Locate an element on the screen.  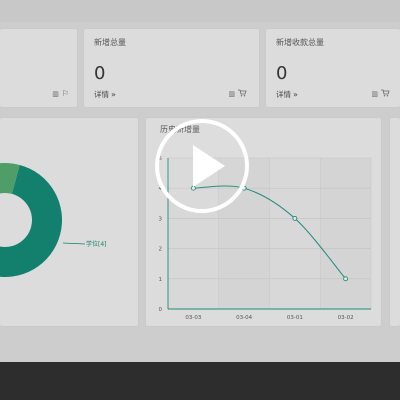
donut-label: 学位[4] is located at coordinates (96, 244).